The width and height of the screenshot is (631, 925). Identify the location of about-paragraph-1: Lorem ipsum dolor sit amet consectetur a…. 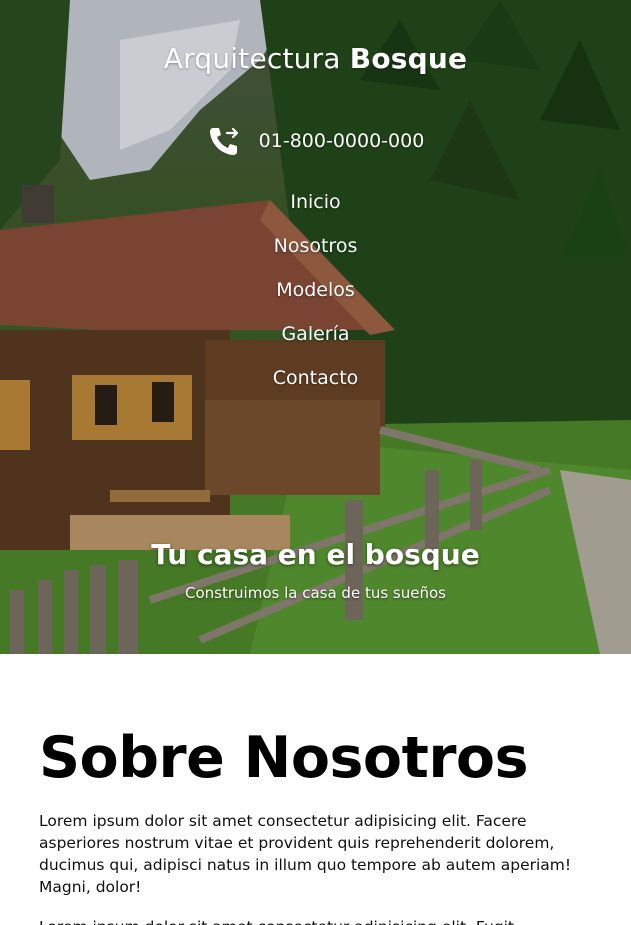
(305, 854).